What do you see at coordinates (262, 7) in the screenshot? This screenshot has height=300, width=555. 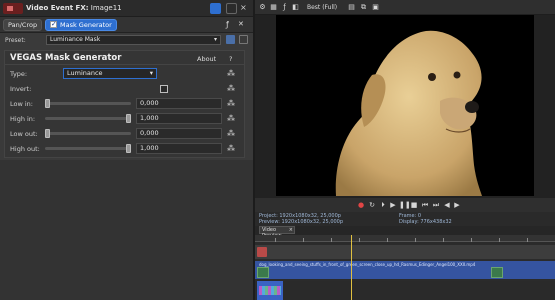 I see `settings-icon: ⚙` at bounding box center [262, 7].